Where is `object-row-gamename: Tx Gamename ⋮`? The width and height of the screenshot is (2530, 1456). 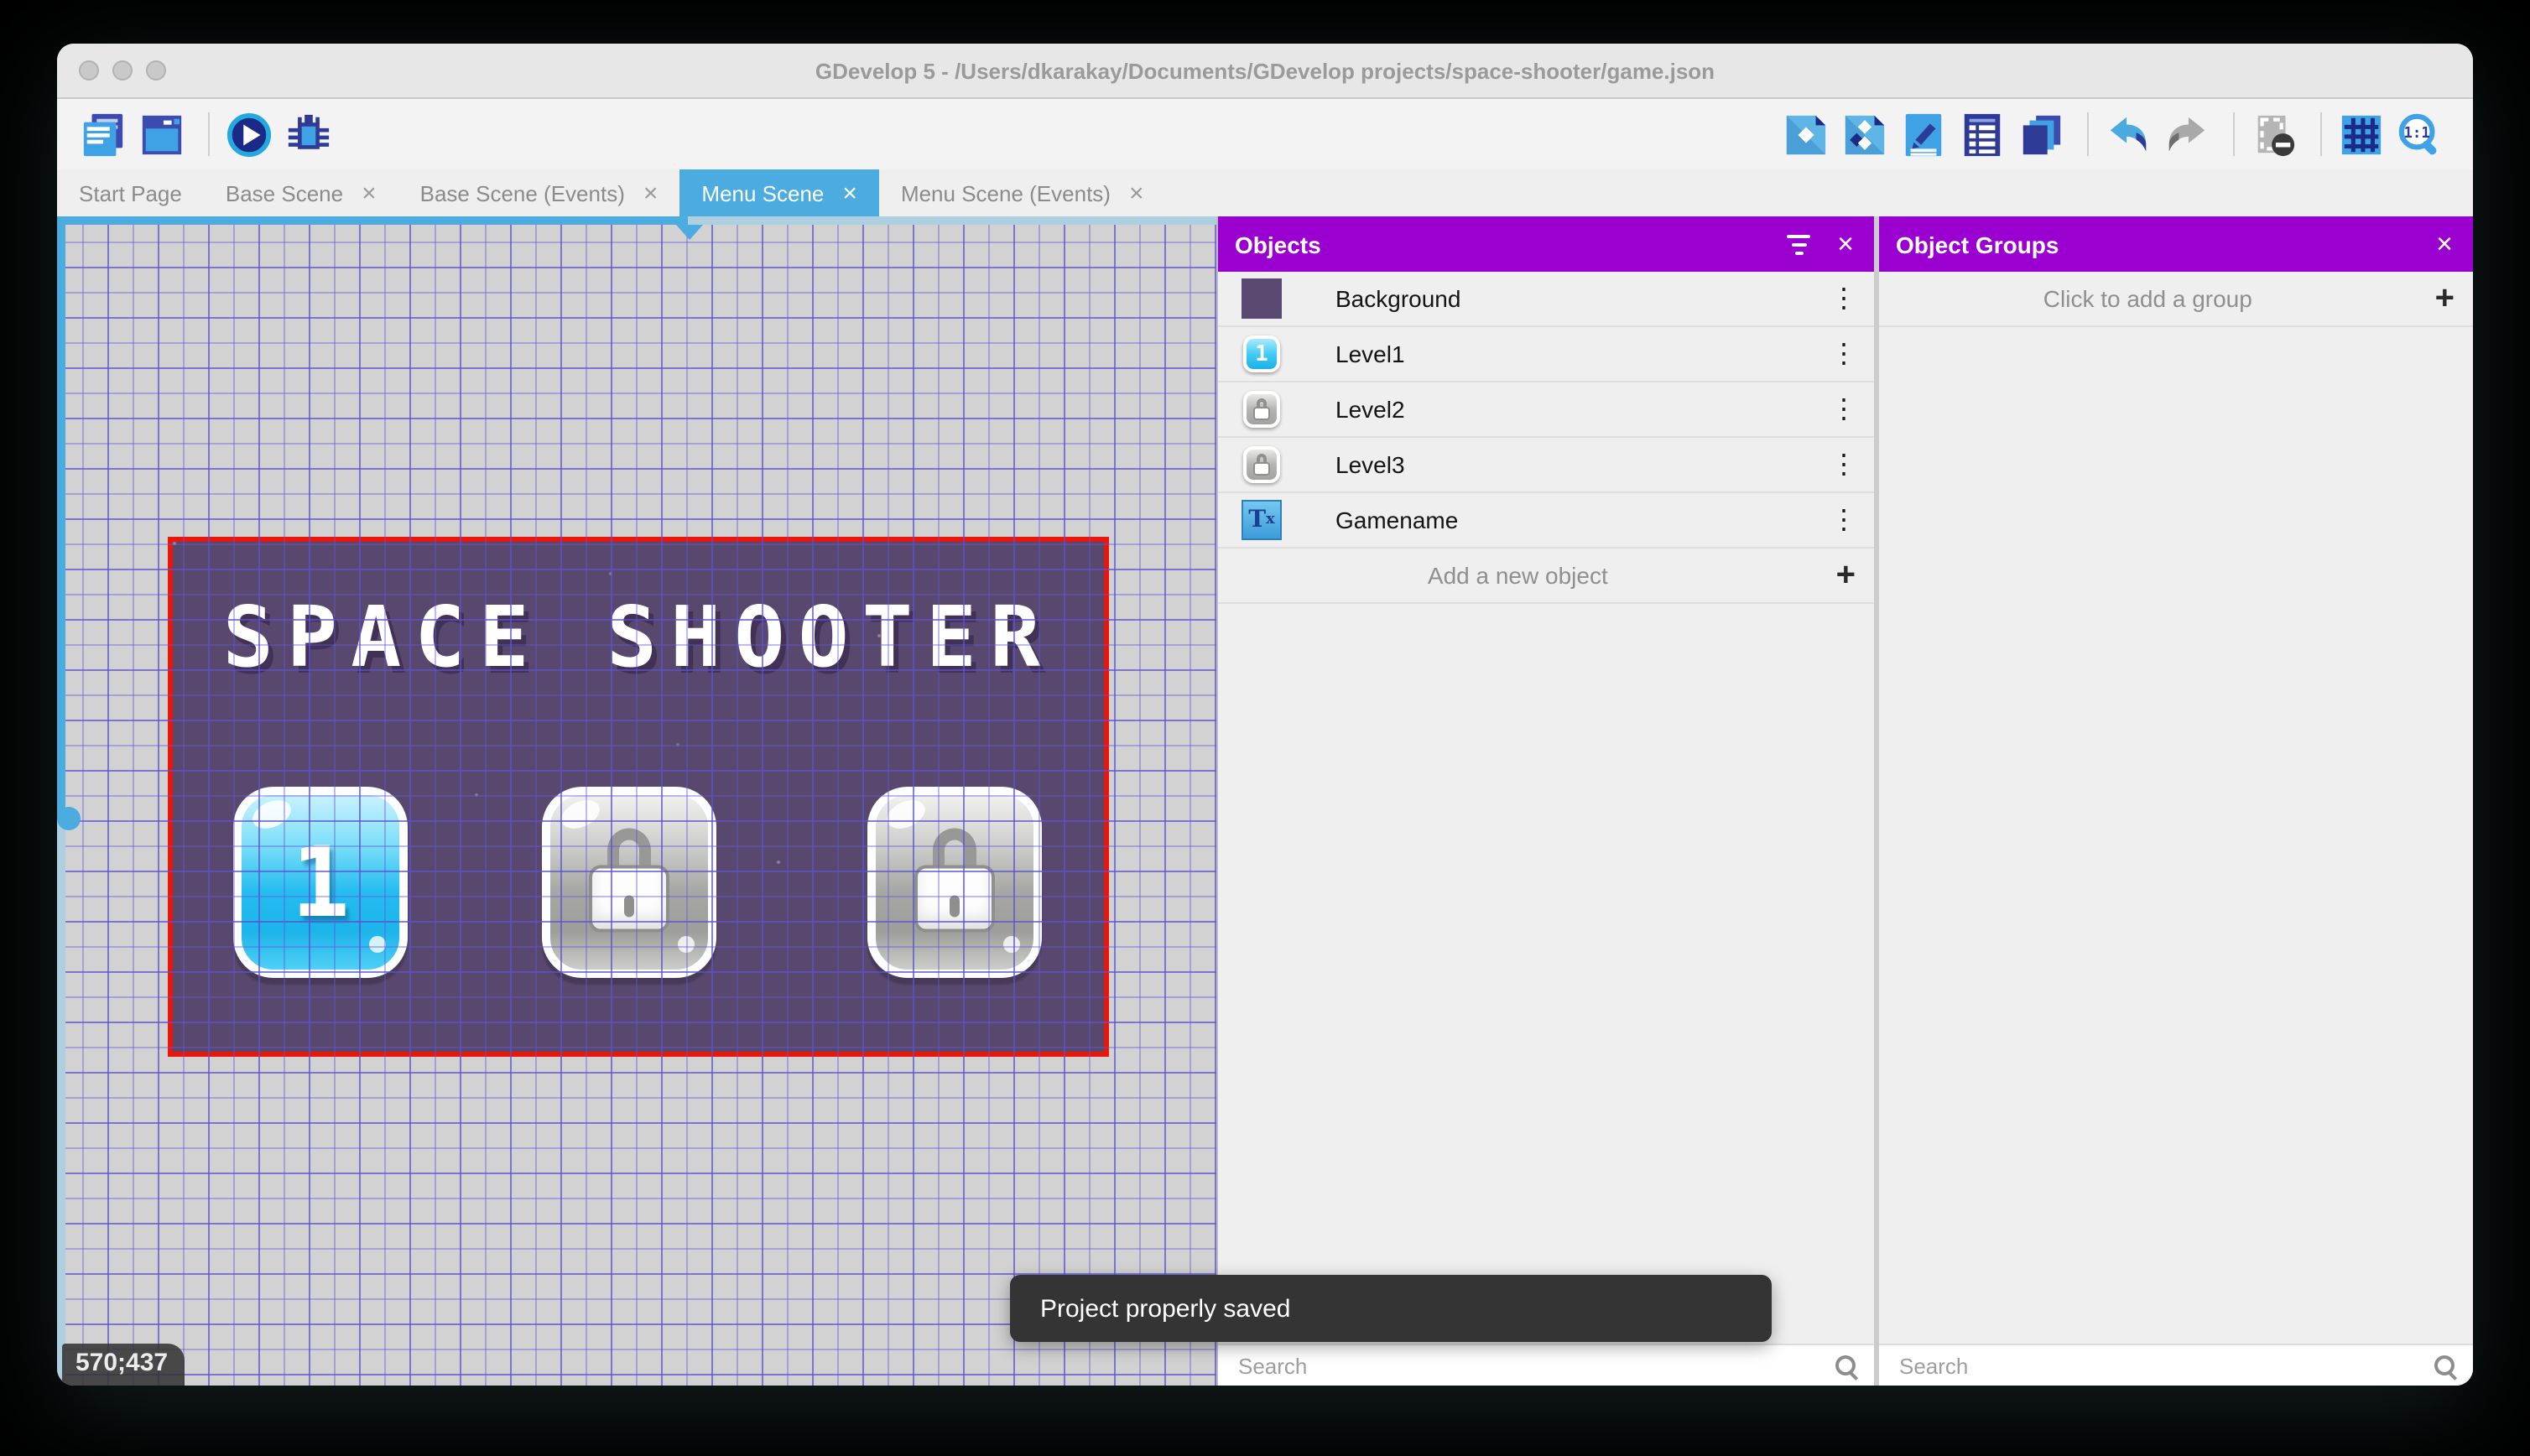 object-row-gamename: Tx Gamename ⋮ is located at coordinates (1546, 521).